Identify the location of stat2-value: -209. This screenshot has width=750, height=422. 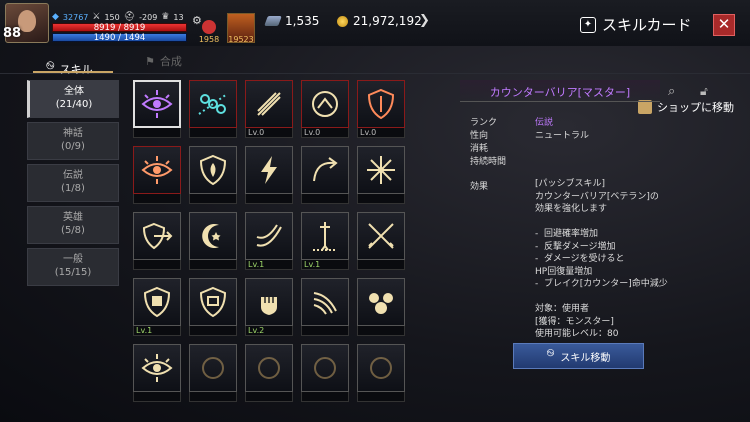
(148, 17).